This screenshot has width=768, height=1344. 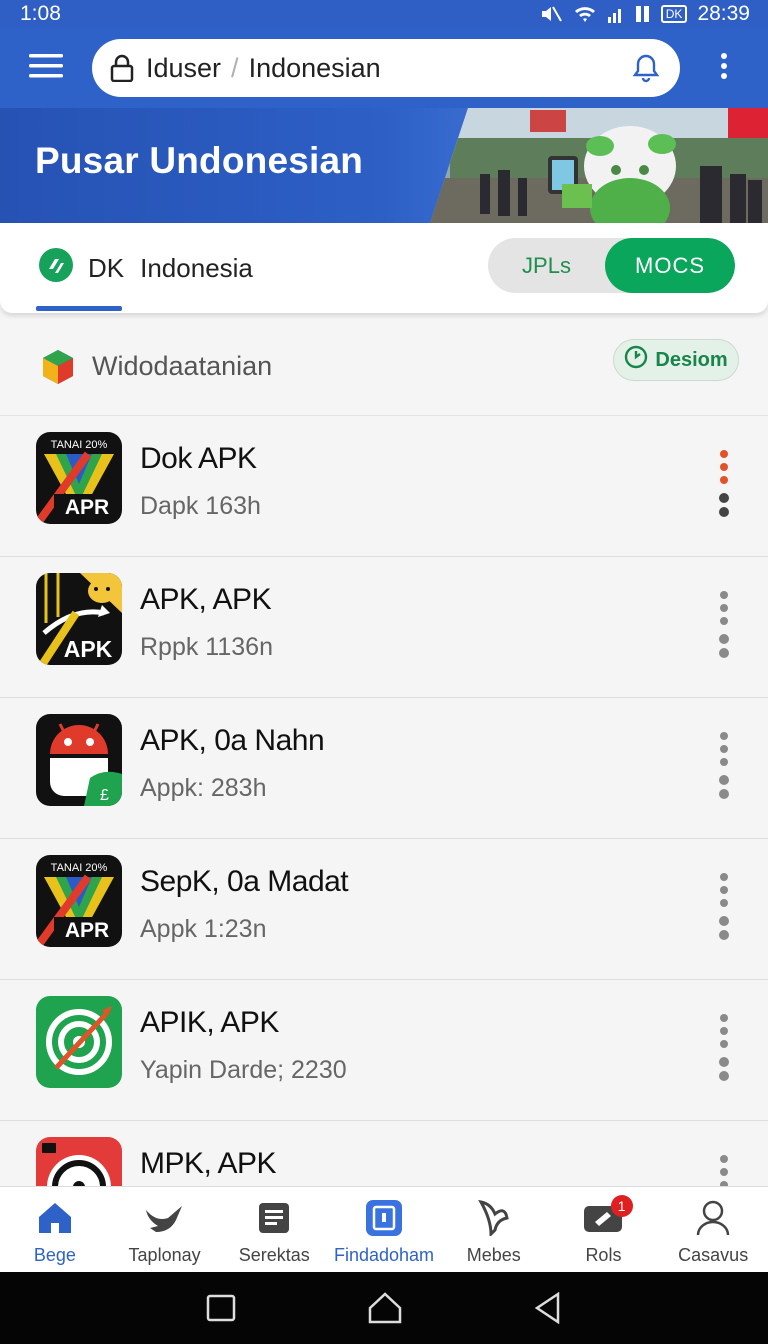 I want to click on section-header: Widodaatanian Desiom, so click(x=384, y=367).